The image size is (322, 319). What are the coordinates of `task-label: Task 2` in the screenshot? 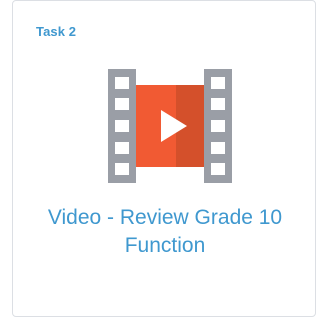 It's located at (56, 31).